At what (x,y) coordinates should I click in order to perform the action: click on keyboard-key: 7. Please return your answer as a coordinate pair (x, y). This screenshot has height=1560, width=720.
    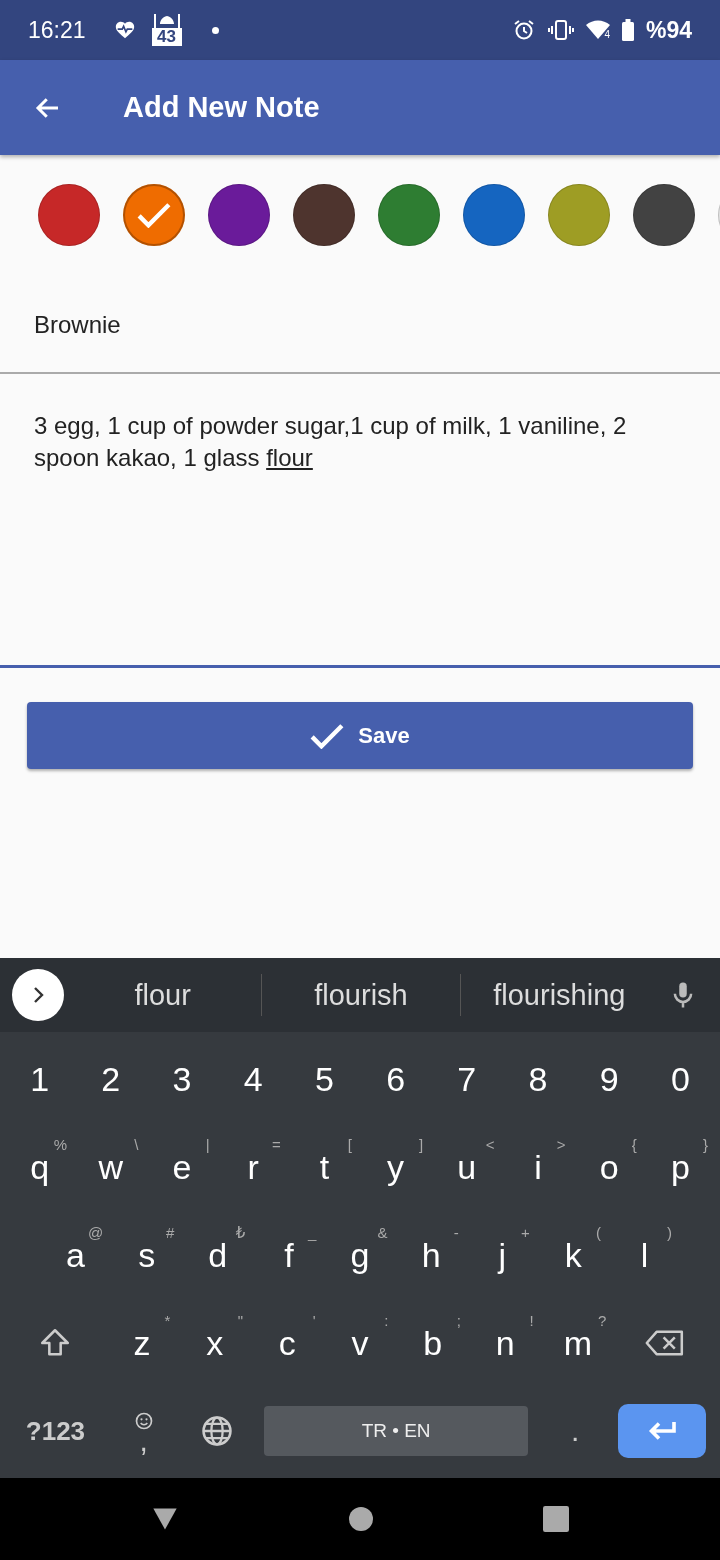
    Looking at the image, I should click on (467, 1079).